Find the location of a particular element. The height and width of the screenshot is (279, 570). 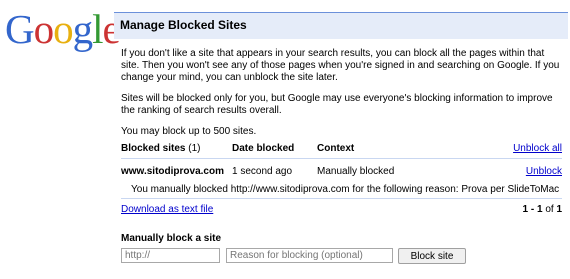

unblock-all-link: Unblock all is located at coordinates (537, 148).